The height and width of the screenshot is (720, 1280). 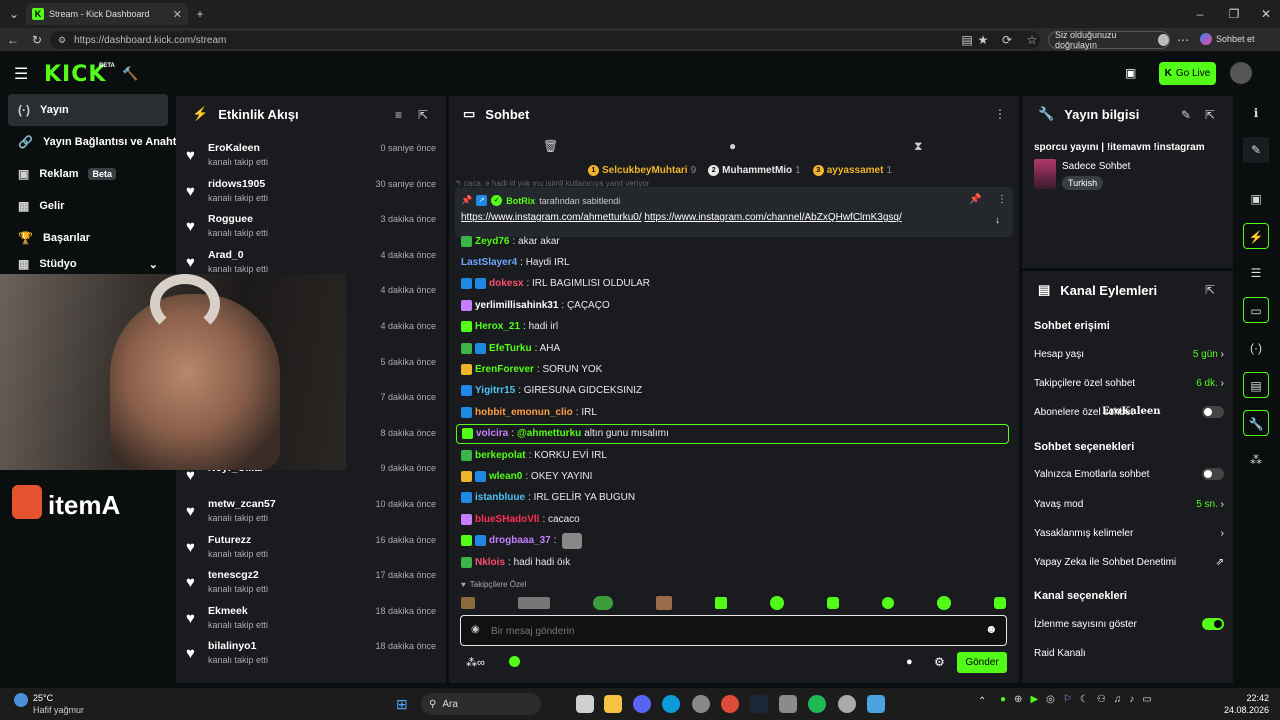 What do you see at coordinates (514, 661) in the screenshot?
I see `kick-points-icon` at bounding box center [514, 661].